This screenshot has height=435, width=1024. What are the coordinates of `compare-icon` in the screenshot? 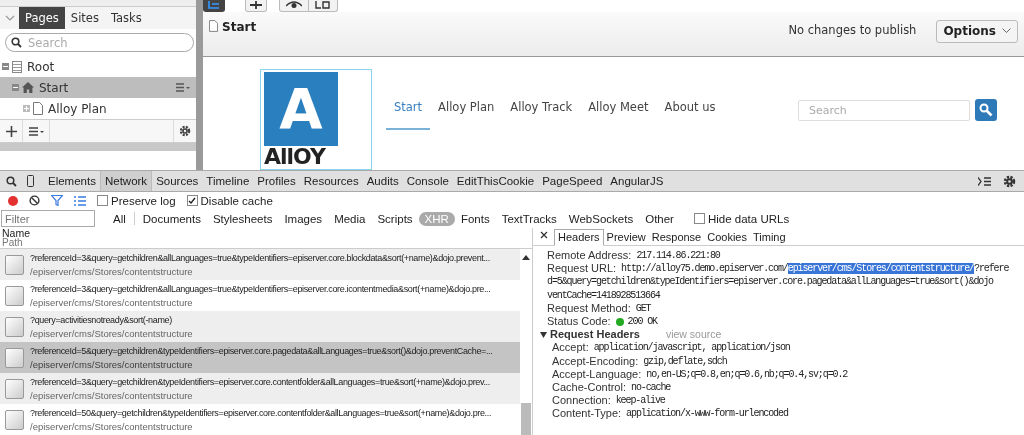 It's located at (323, 4).